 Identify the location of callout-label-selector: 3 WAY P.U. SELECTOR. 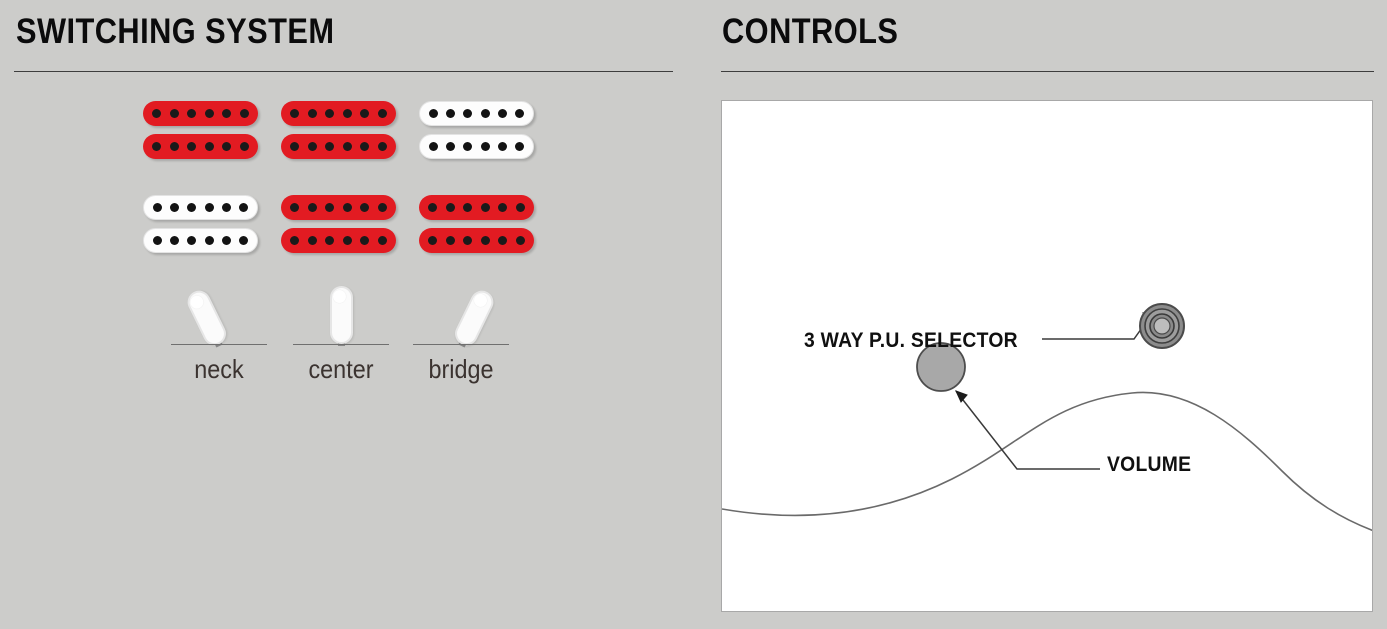
(911, 340).